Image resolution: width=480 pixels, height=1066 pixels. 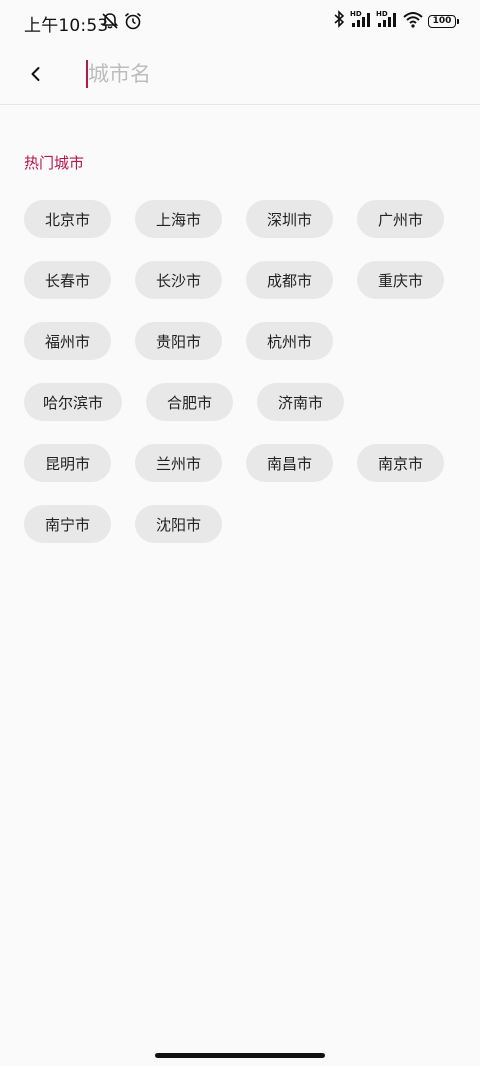 I want to click on city-chip: 沈阳市, so click(x=178, y=524).